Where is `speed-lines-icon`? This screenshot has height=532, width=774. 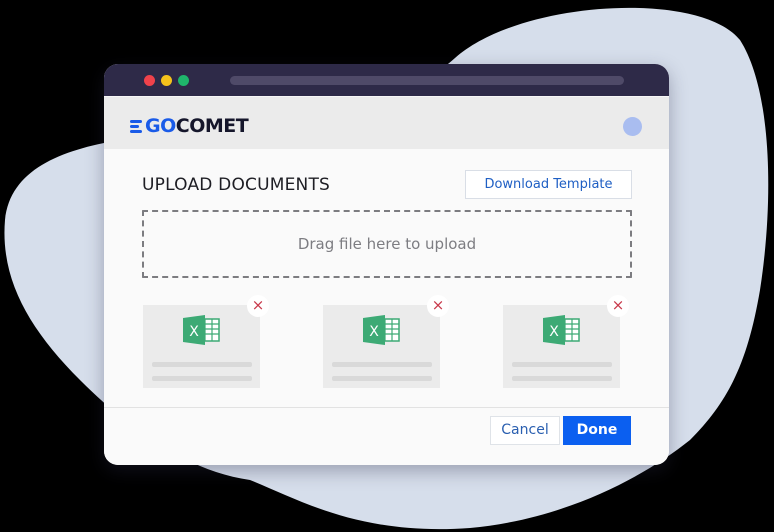
speed-lines-icon is located at coordinates (137, 126).